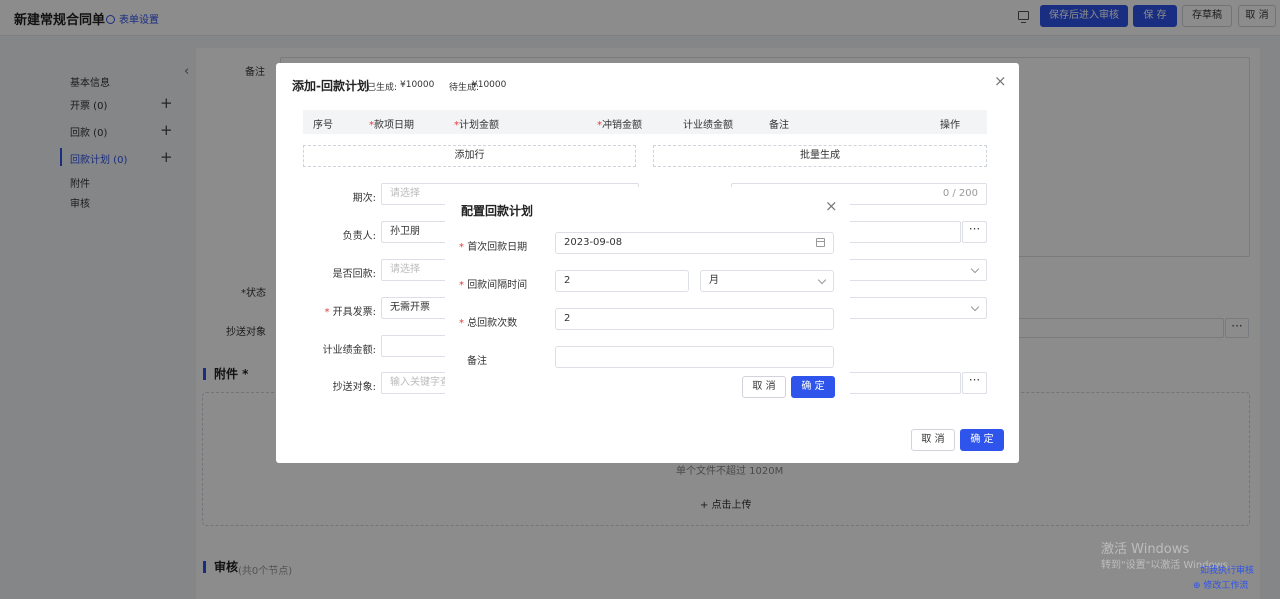 Image resolution: width=1280 pixels, height=599 pixels. What do you see at coordinates (831, 206) in the screenshot?
I see `config-close-icon: ×` at bounding box center [831, 206].